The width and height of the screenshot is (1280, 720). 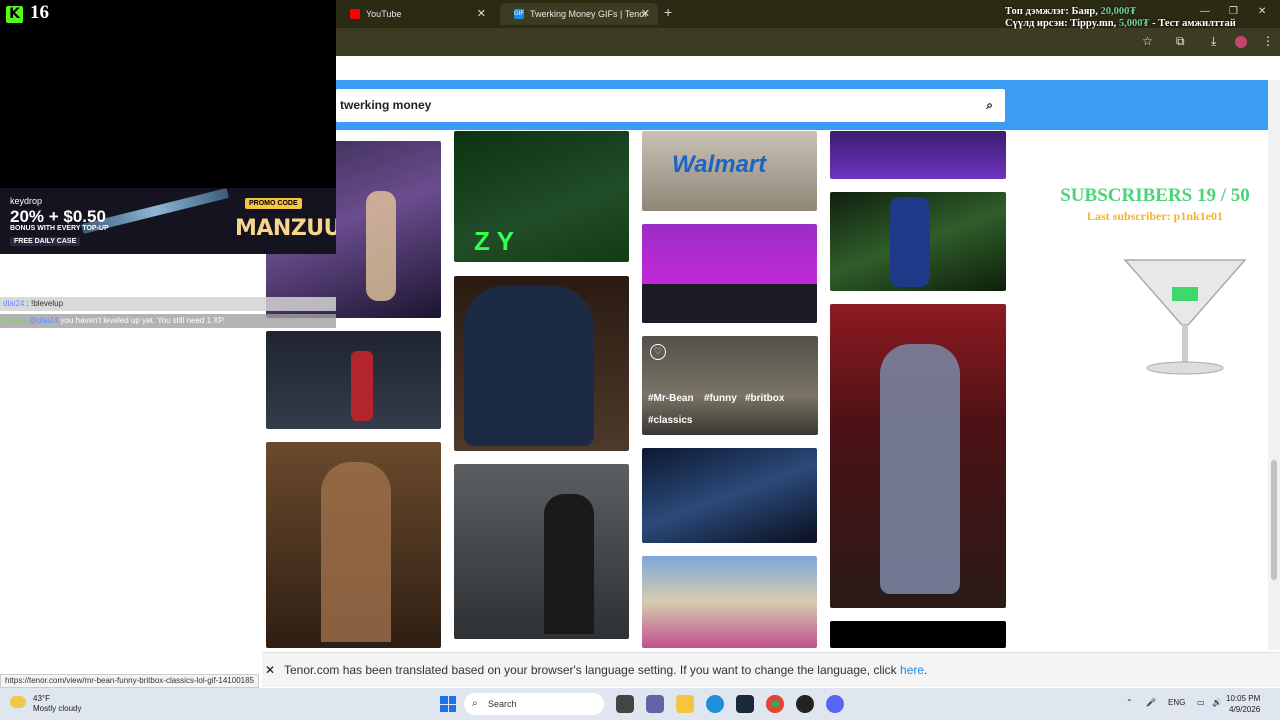 I want to click on search-input: twerking money ⌕, so click(x=670, y=105).